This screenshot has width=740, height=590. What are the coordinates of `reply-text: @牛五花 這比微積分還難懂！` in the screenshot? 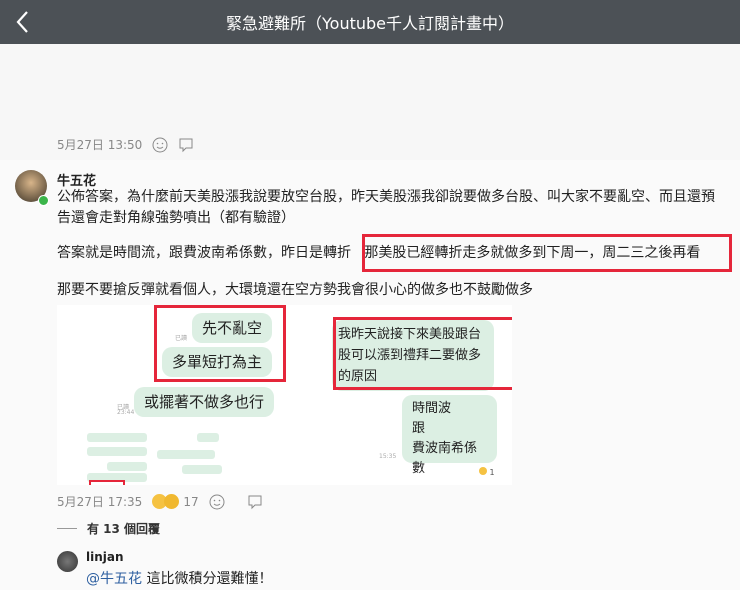 It's located at (179, 578).